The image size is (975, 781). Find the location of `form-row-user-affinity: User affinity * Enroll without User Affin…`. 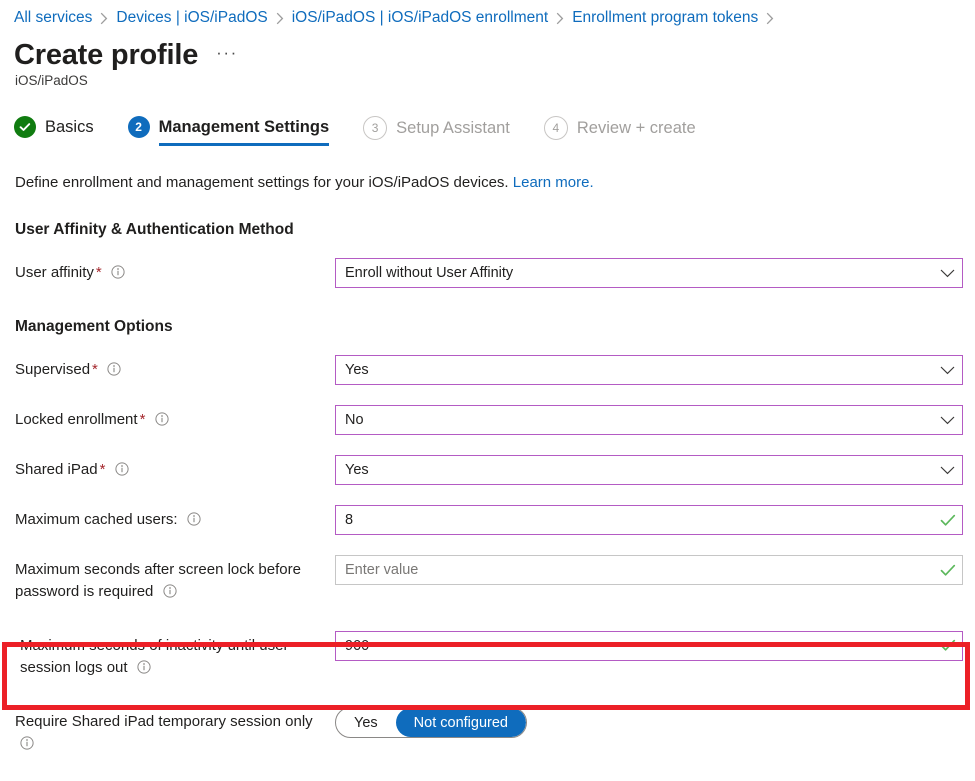

form-row-user-affinity: User affinity * Enroll without User Affin… is located at coordinates (495, 273).